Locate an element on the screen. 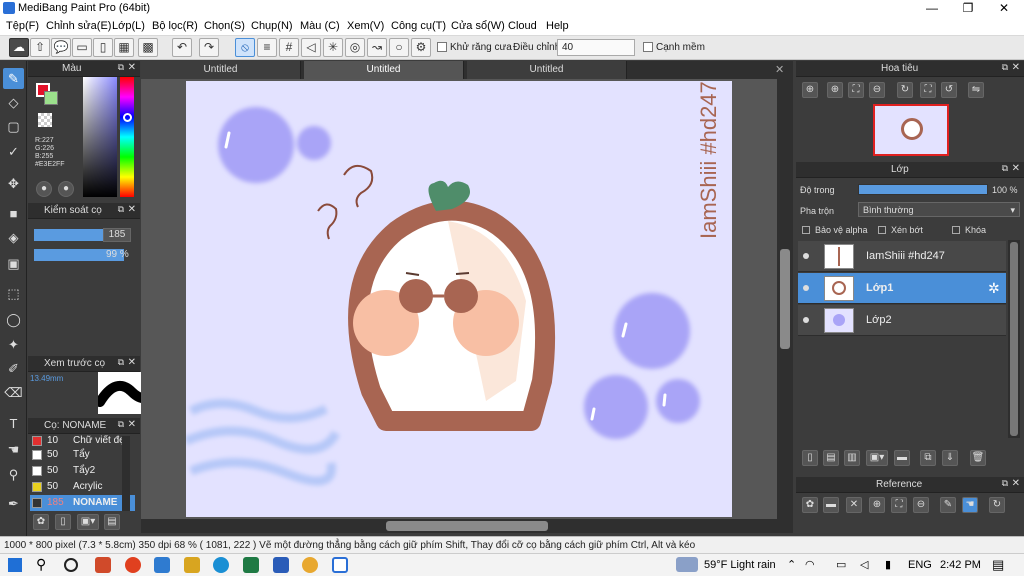 The height and width of the screenshot is (576, 1024). settings-icon: ⚙ is located at coordinates (421, 47).